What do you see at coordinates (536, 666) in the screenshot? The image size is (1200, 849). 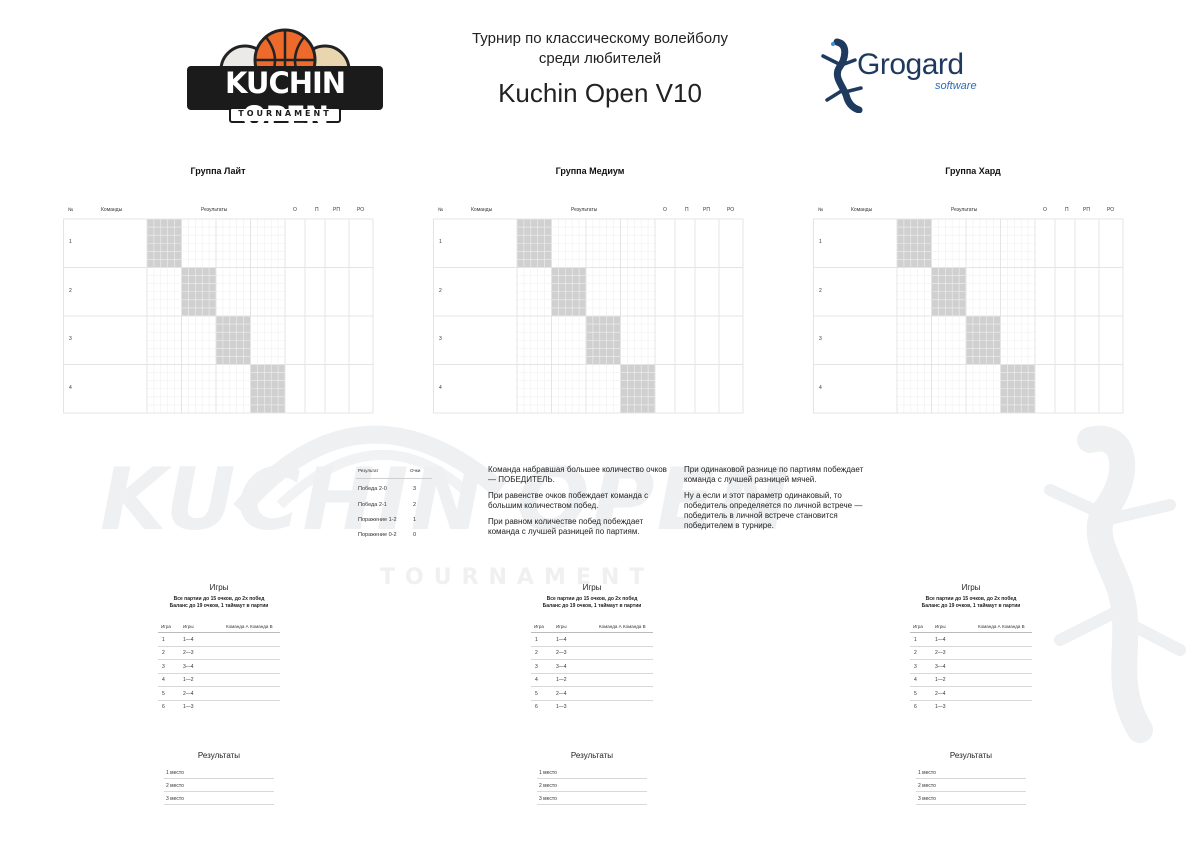 I see `game-number: 3` at bounding box center [536, 666].